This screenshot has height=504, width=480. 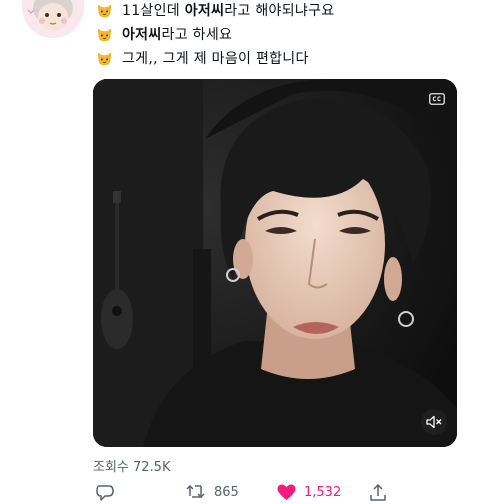 I want to click on view-count: 조회수 72.5K, so click(x=132, y=467).